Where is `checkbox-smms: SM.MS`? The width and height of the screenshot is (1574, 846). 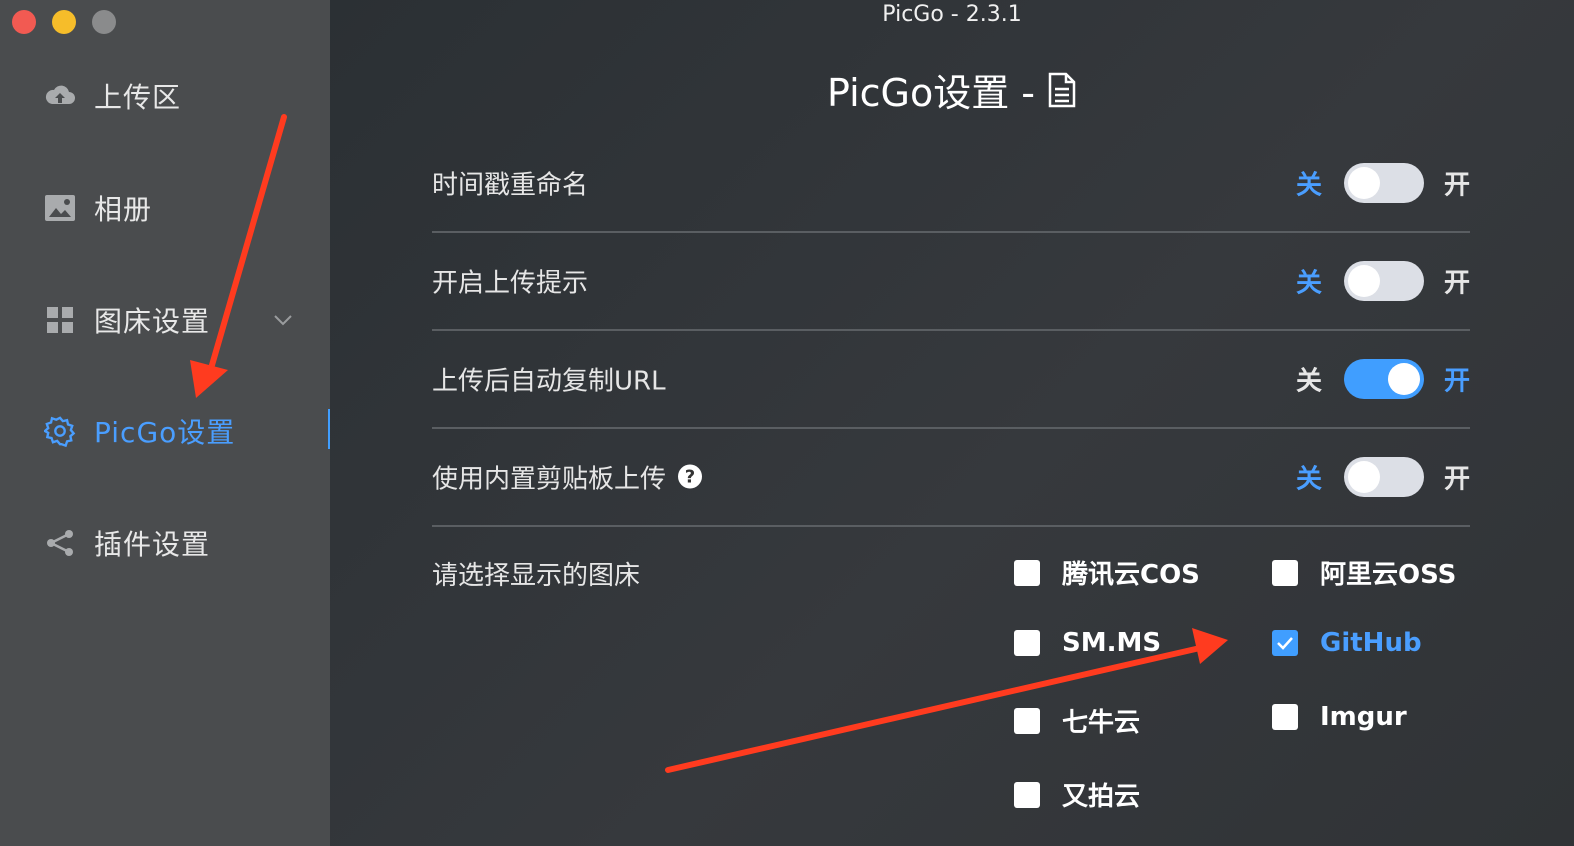 checkbox-smms: SM.MS is located at coordinates (1087, 643).